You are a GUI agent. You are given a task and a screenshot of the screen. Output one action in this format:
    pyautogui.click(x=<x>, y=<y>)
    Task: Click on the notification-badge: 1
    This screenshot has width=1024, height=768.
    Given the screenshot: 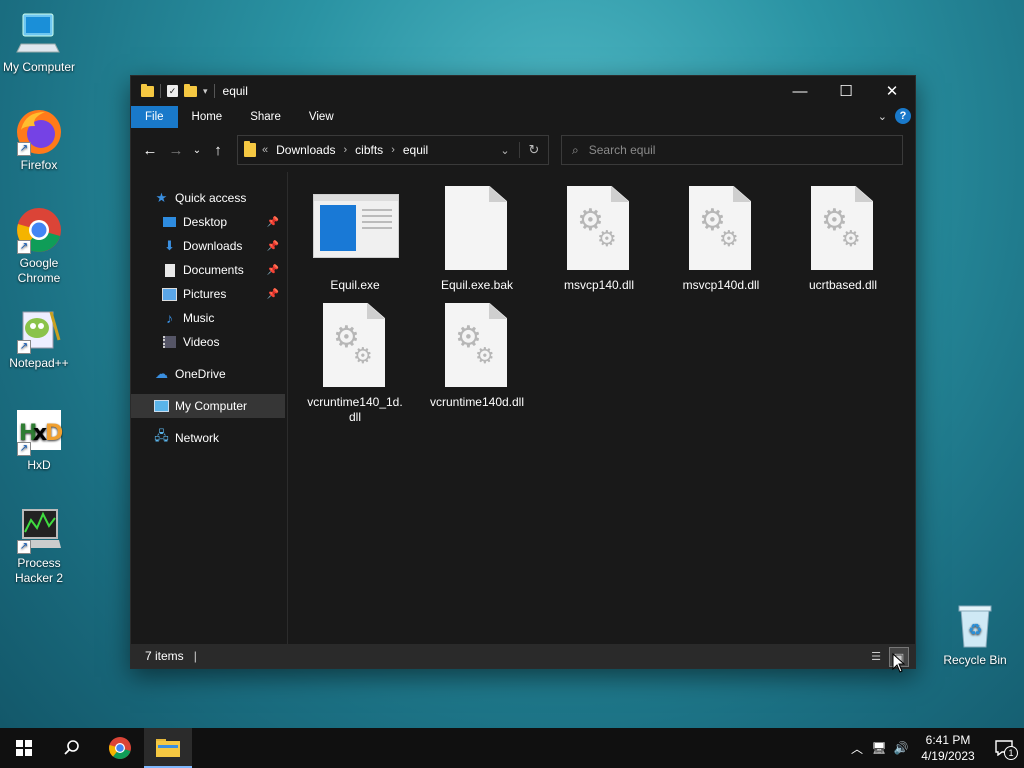 What is the action you would take?
    pyautogui.click(x=1011, y=753)
    